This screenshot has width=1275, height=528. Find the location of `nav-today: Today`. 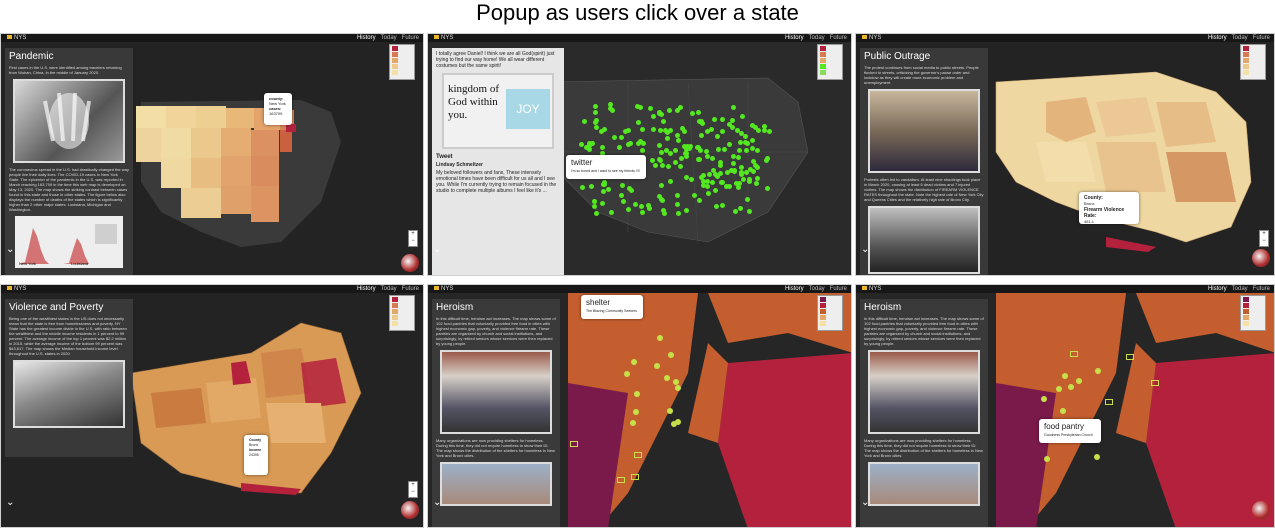

nav-today: Today is located at coordinates (1240, 38).